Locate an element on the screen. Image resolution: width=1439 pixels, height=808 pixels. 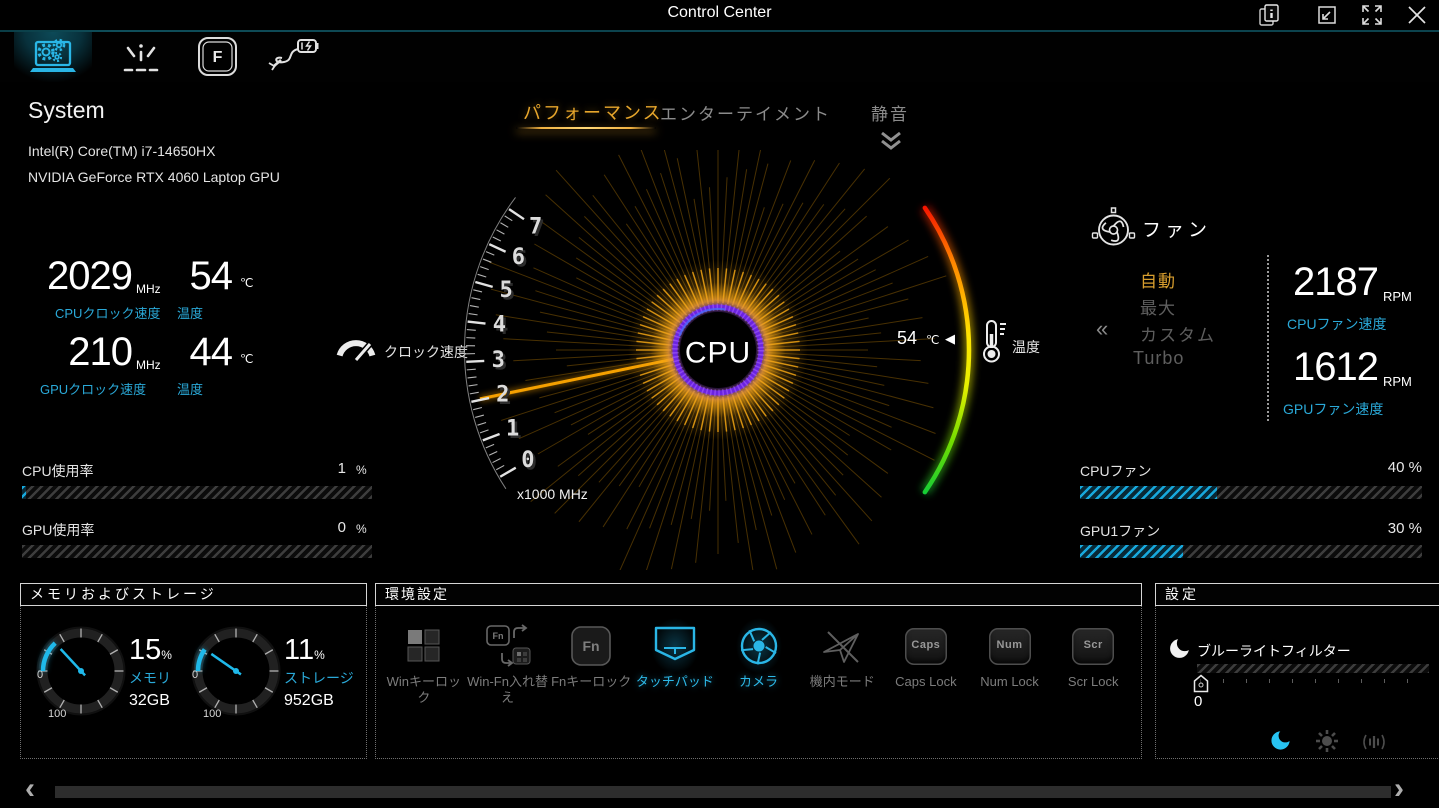
svg-text: 3 is located at coordinates (498, 360).